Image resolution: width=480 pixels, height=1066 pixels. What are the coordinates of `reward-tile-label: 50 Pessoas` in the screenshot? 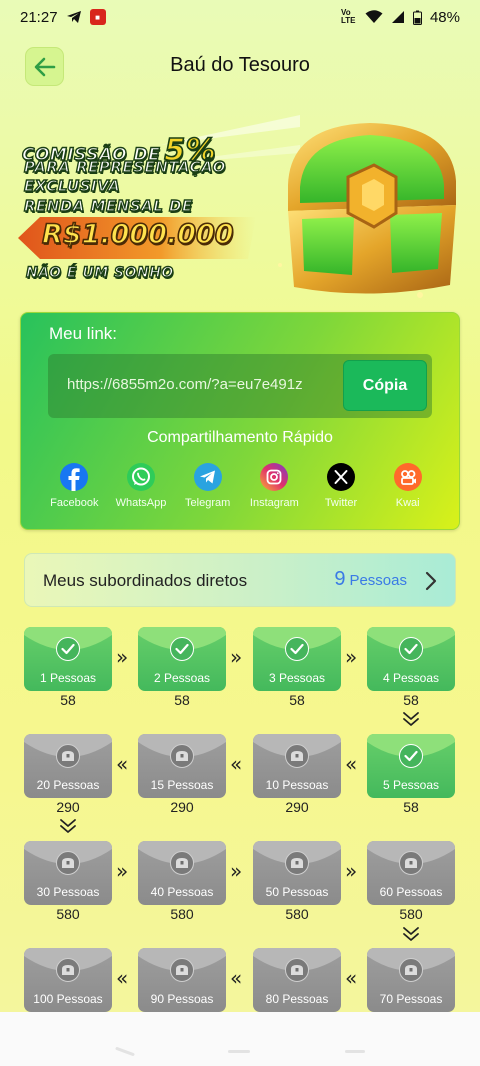 It's located at (297, 892).